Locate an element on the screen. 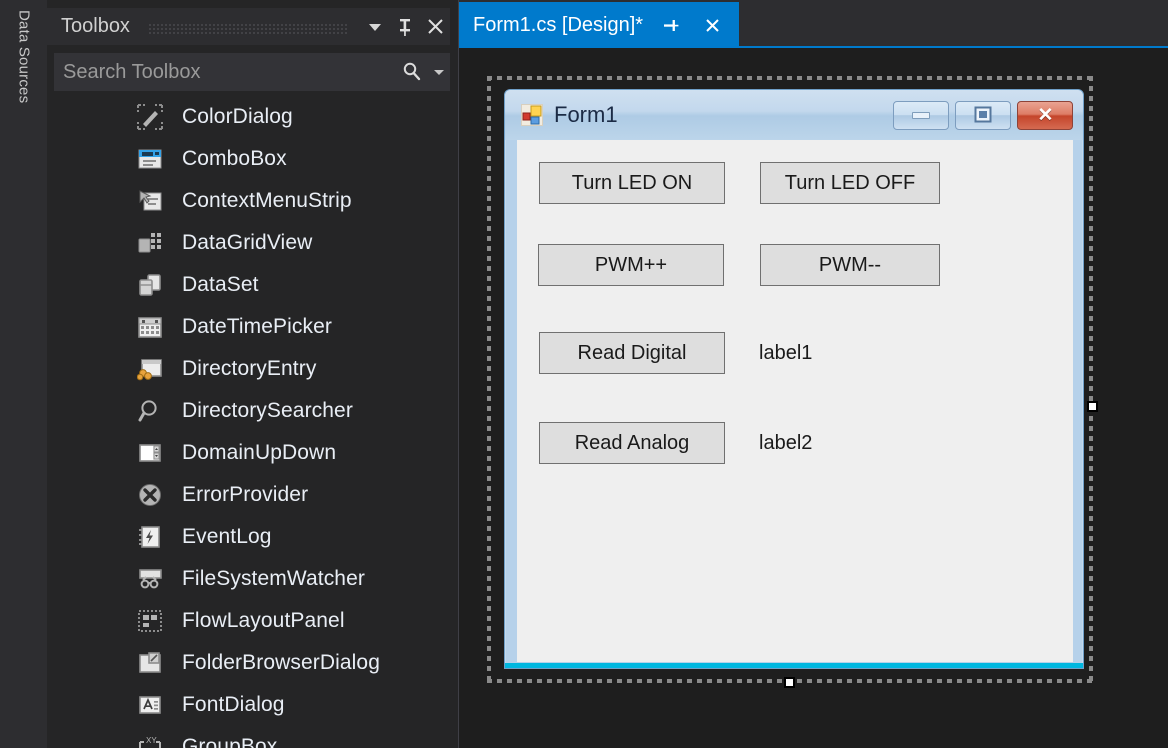  toolbox-search-box is located at coordinates (252, 72).